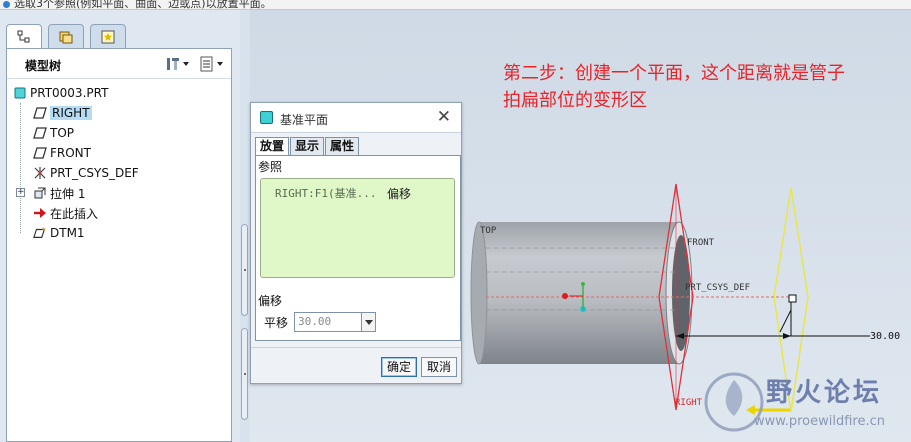  What do you see at coordinates (68, 193) in the screenshot?
I see `tree-item-label: 拉伸 1` at bounding box center [68, 193].